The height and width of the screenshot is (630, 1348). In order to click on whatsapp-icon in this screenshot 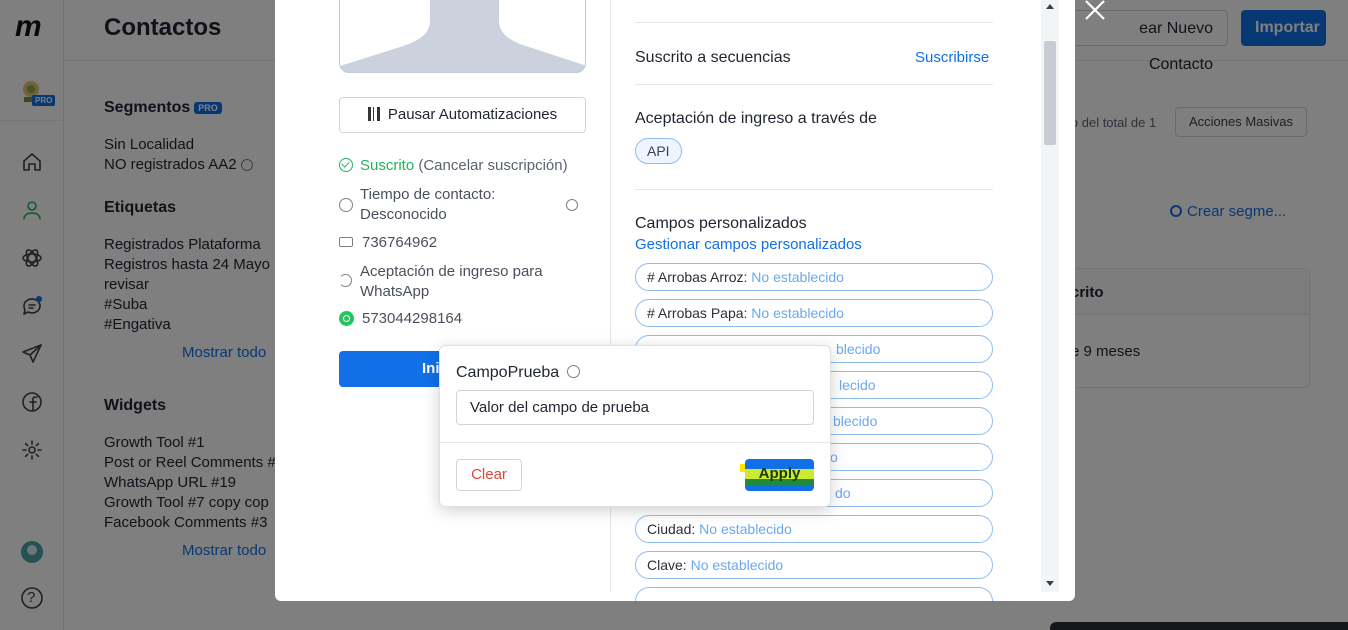, I will do `click(346, 318)`.